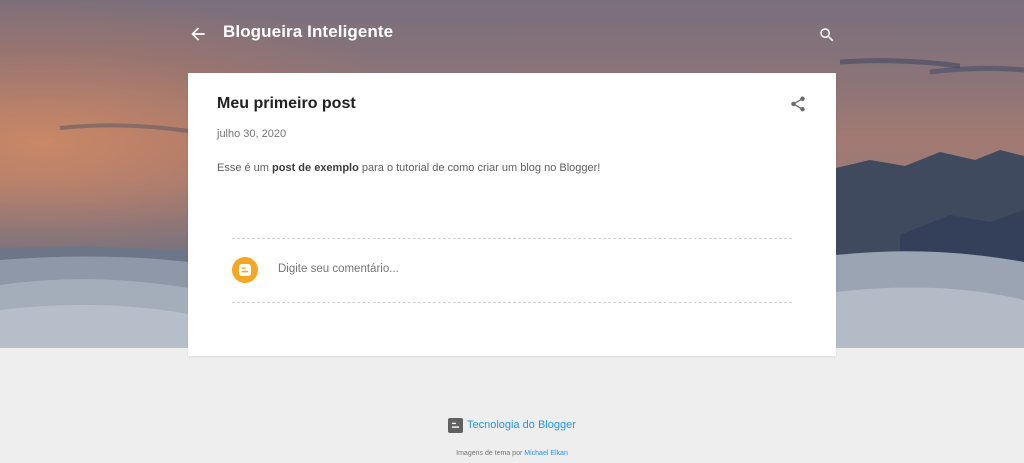  I want to click on attribution-prefix: Imagens de tema por, so click(489, 453).